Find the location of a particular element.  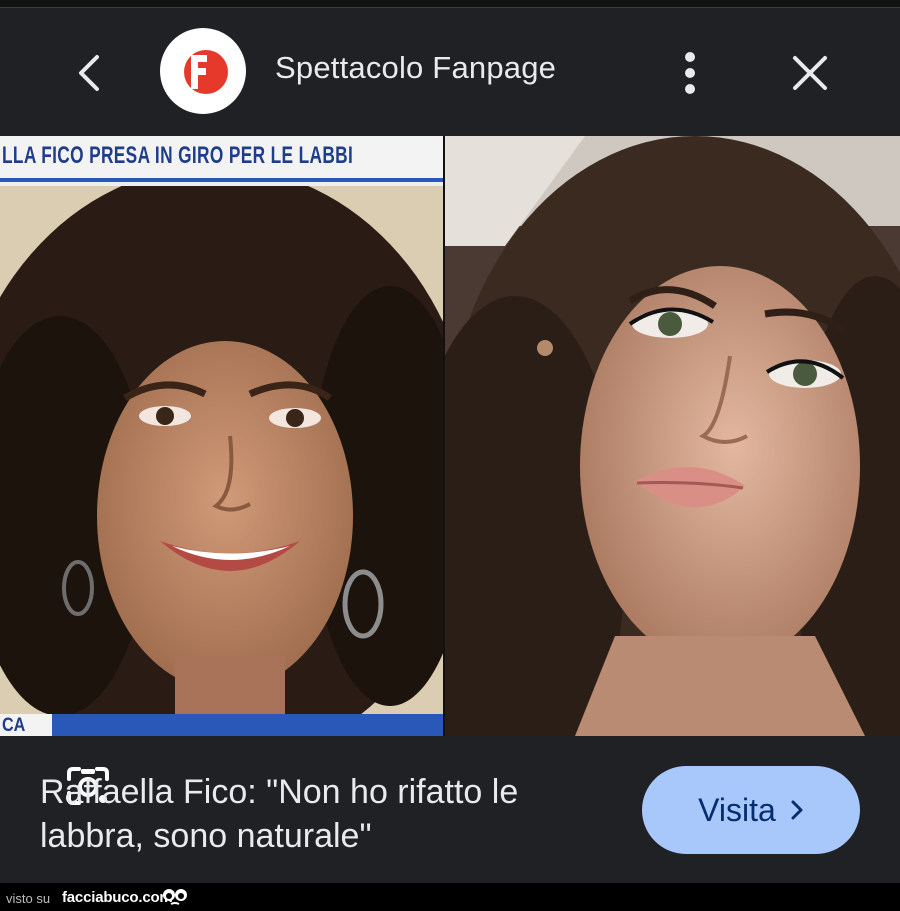

header-bar: Spettacolo Fanpage is located at coordinates (450, 72).